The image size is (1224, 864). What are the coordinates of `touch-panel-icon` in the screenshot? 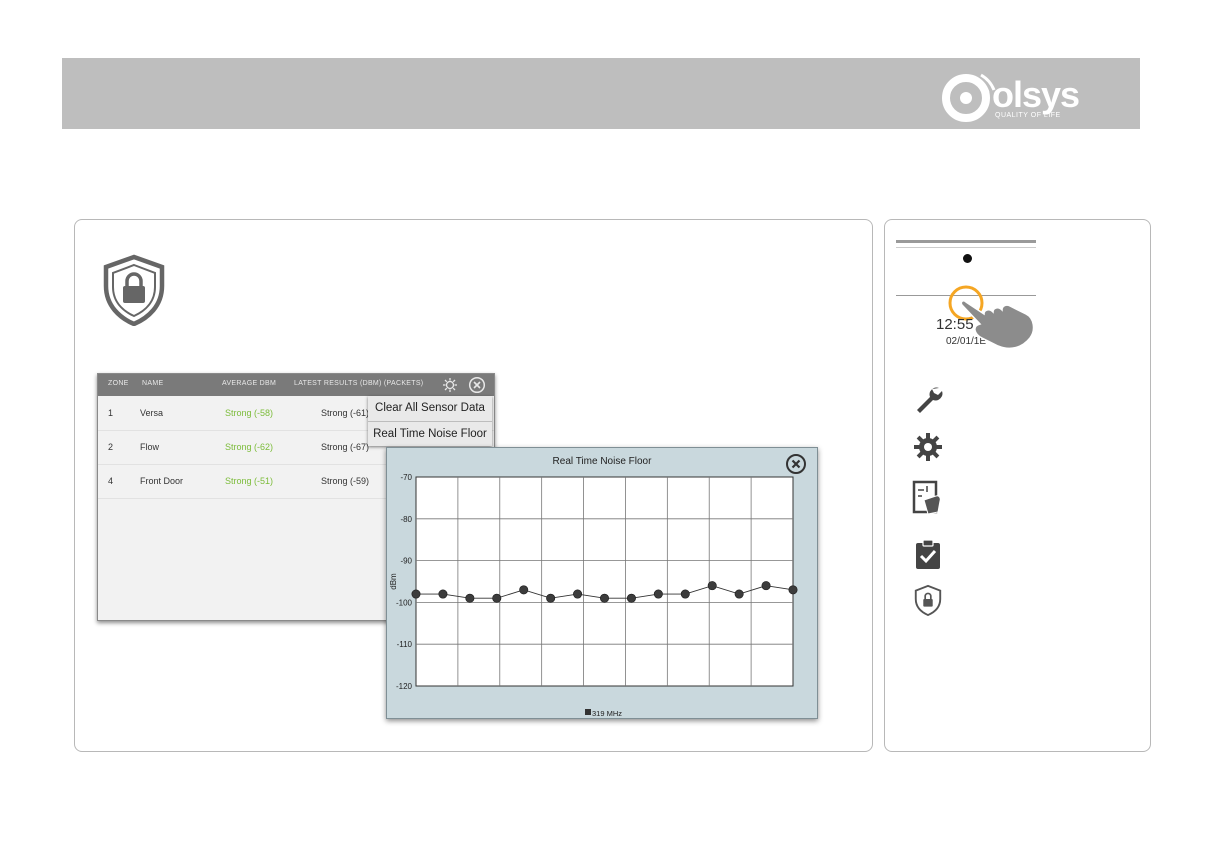 It's located at (928, 498).